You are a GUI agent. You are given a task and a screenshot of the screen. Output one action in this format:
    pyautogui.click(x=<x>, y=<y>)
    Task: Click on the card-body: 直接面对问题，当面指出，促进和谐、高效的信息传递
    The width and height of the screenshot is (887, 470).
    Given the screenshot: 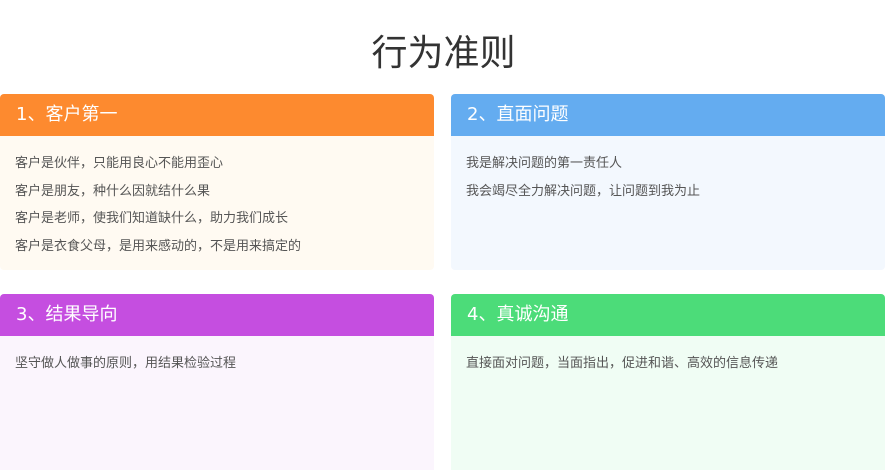 What is the action you would take?
    pyautogui.click(x=668, y=403)
    